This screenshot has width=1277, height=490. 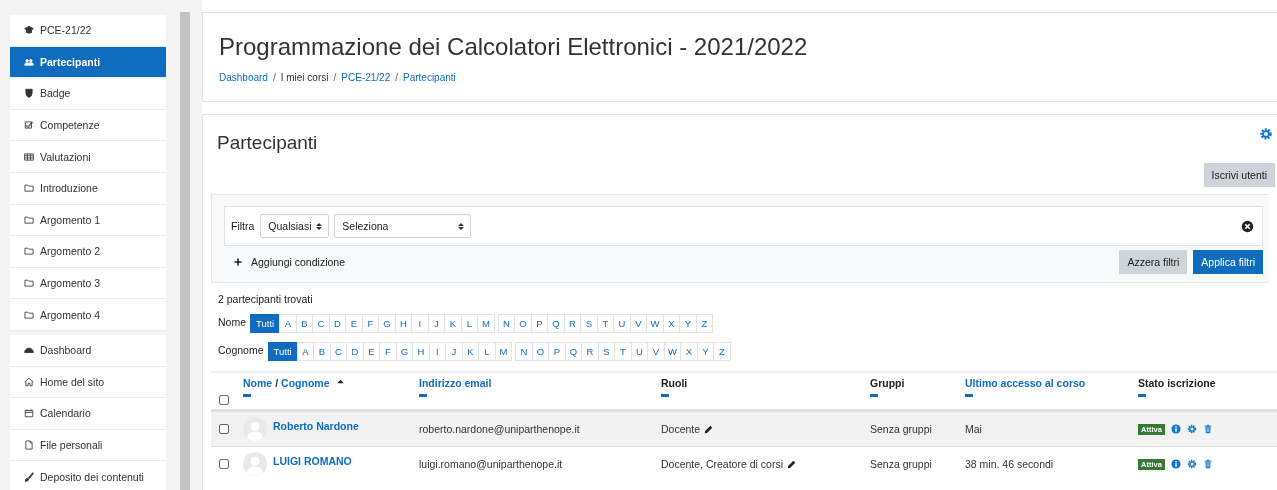 I want to click on column-title: Ruoli, so click(x=674, y=383).